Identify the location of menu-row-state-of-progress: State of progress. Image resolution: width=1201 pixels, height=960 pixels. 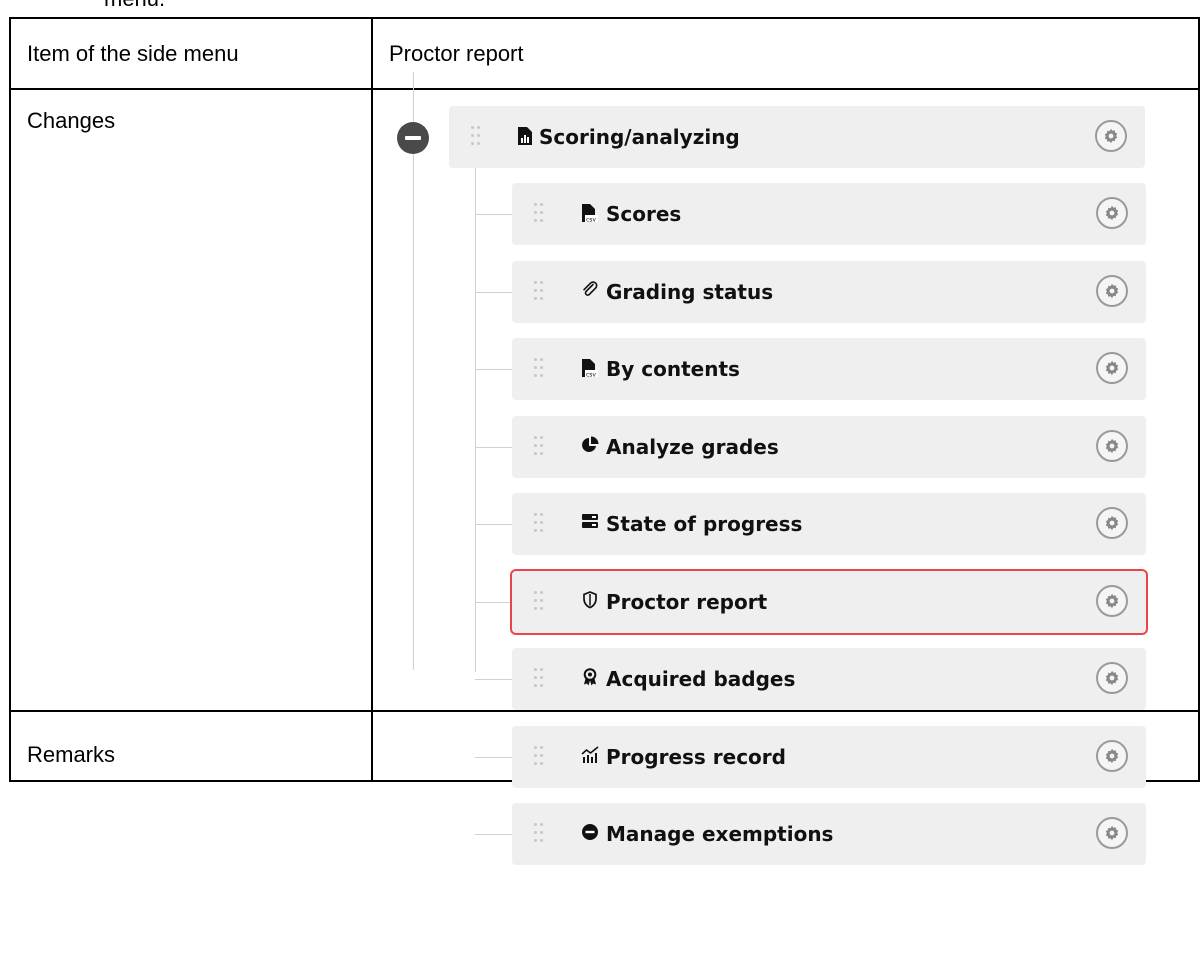
(829, 524).